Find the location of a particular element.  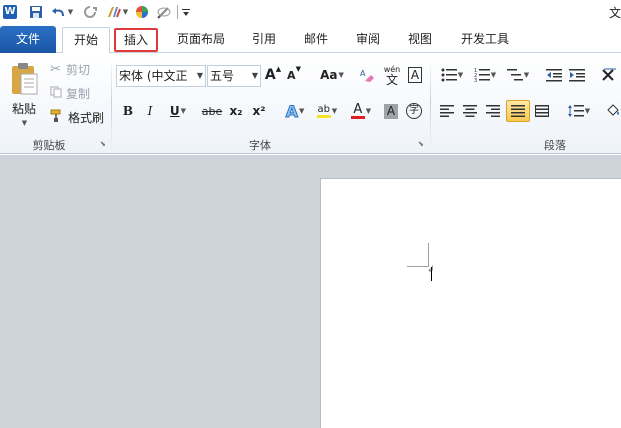

font-size-dropdown-icon: ▼ is located at coordinates (255, 76).